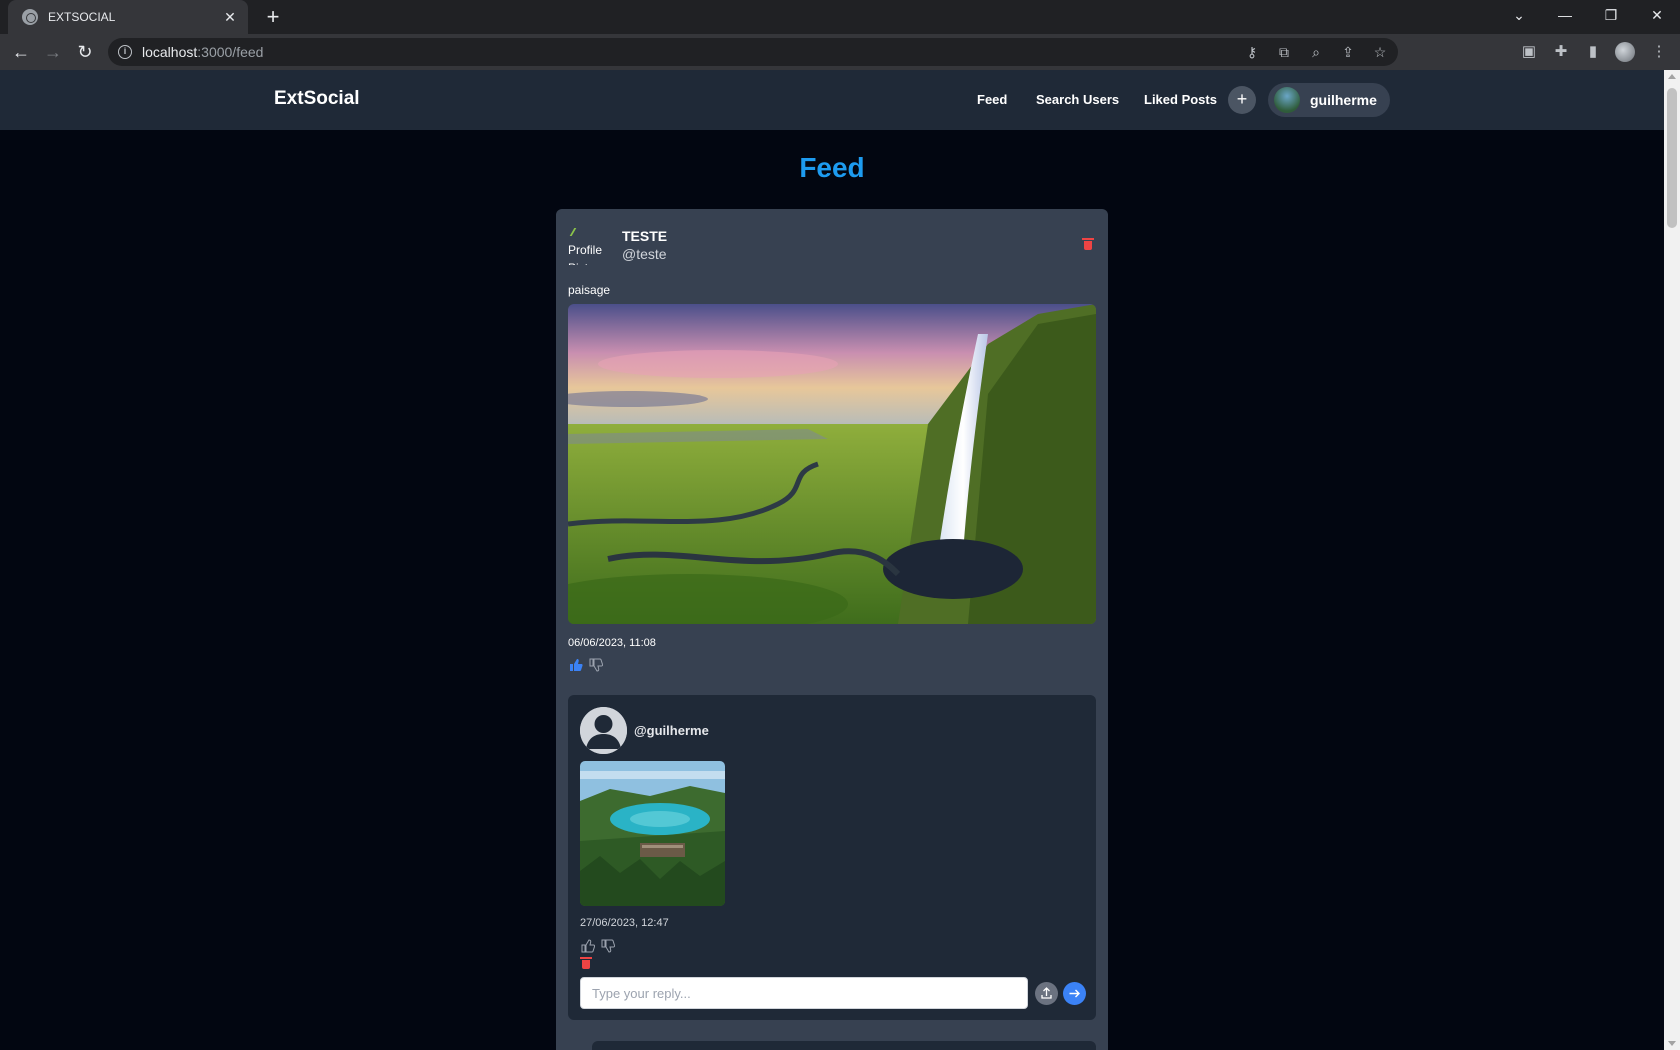 The image size is (1680, 1050). What do you see at coordinates (1088, 244) in the screenshot?
I see `delete-post-icon` at bounding box center [1088, 244].